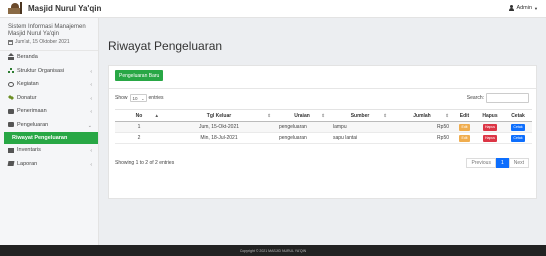 The image size is (546, 256). I want to click on sidebar-item-label: Beranda, so click(27, 57).